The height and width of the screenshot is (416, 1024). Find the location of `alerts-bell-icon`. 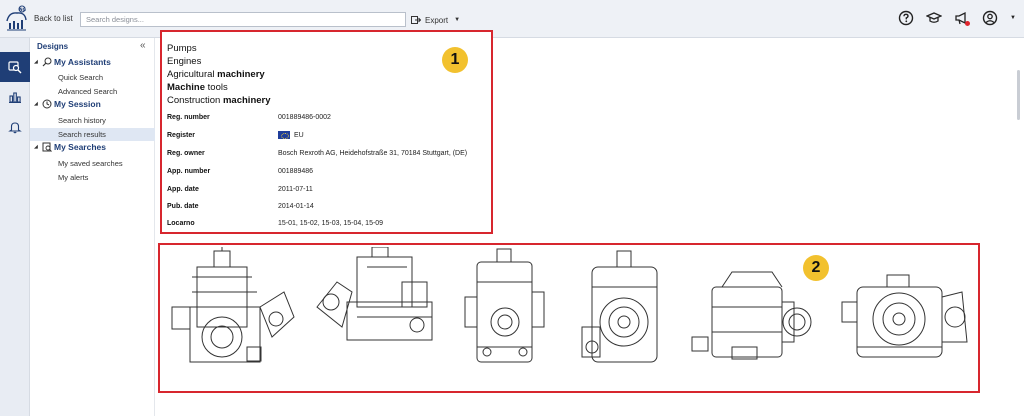

alerts-bell-icon is located at coordinates (15, 127).